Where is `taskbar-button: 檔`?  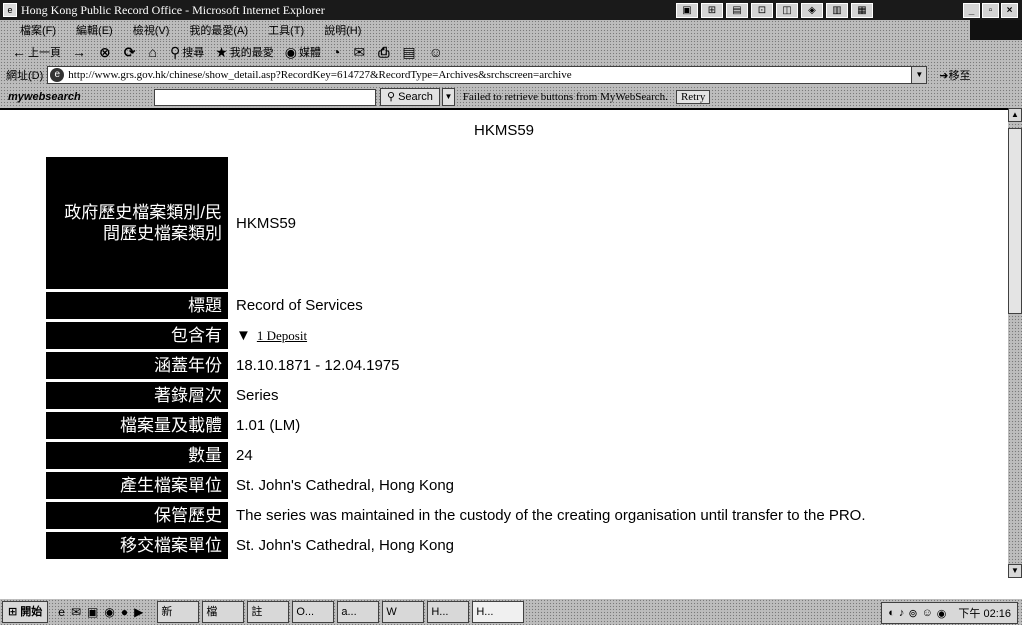
taskbar-button: 檔 is located at coordinates (223, 612).